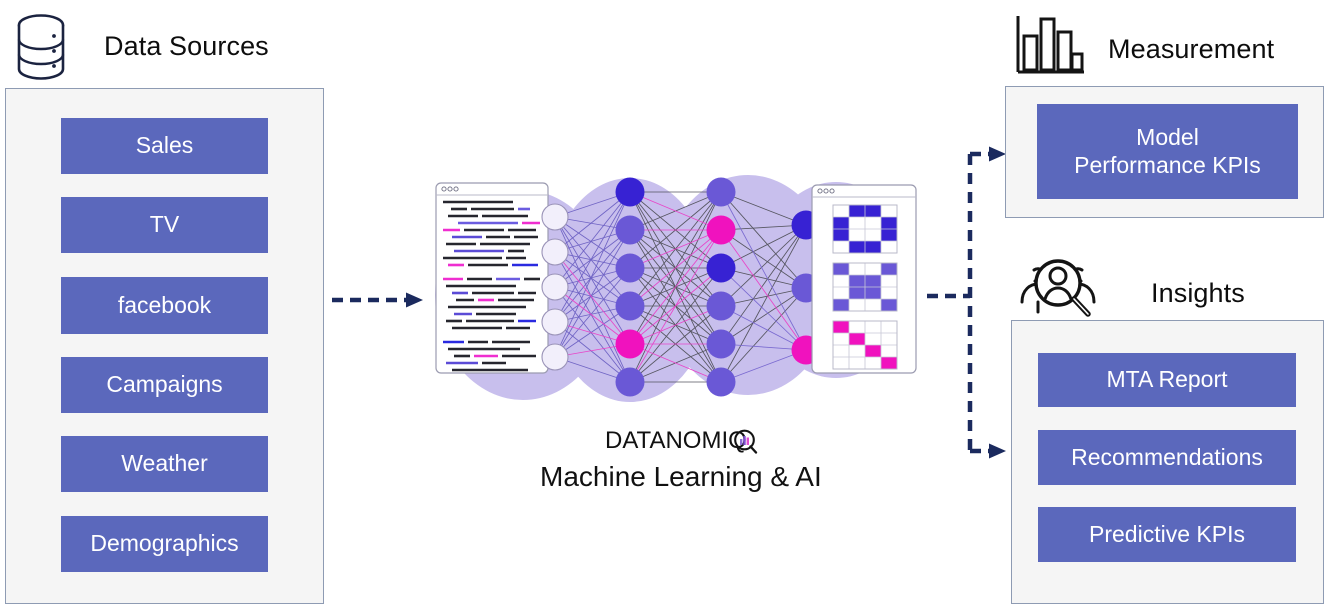 The image size is (1331, 606). What do you see at coordinates (380, 300) in the screenshot?
I see `arrow-sources-to-engine` at bounding box center [380, 300].